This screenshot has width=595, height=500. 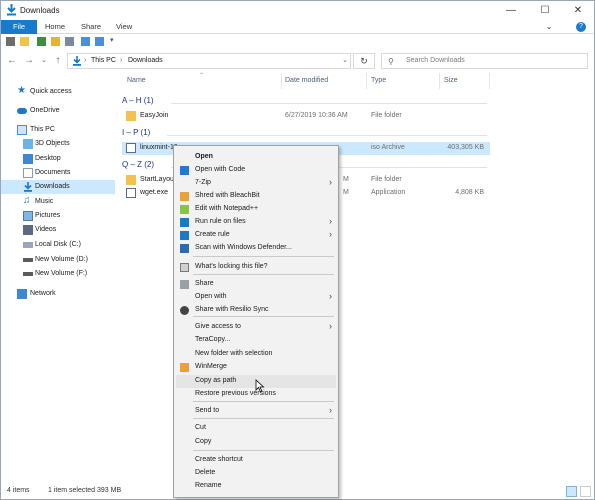 I want to click on cube-icon, so click(x=28, y=144).